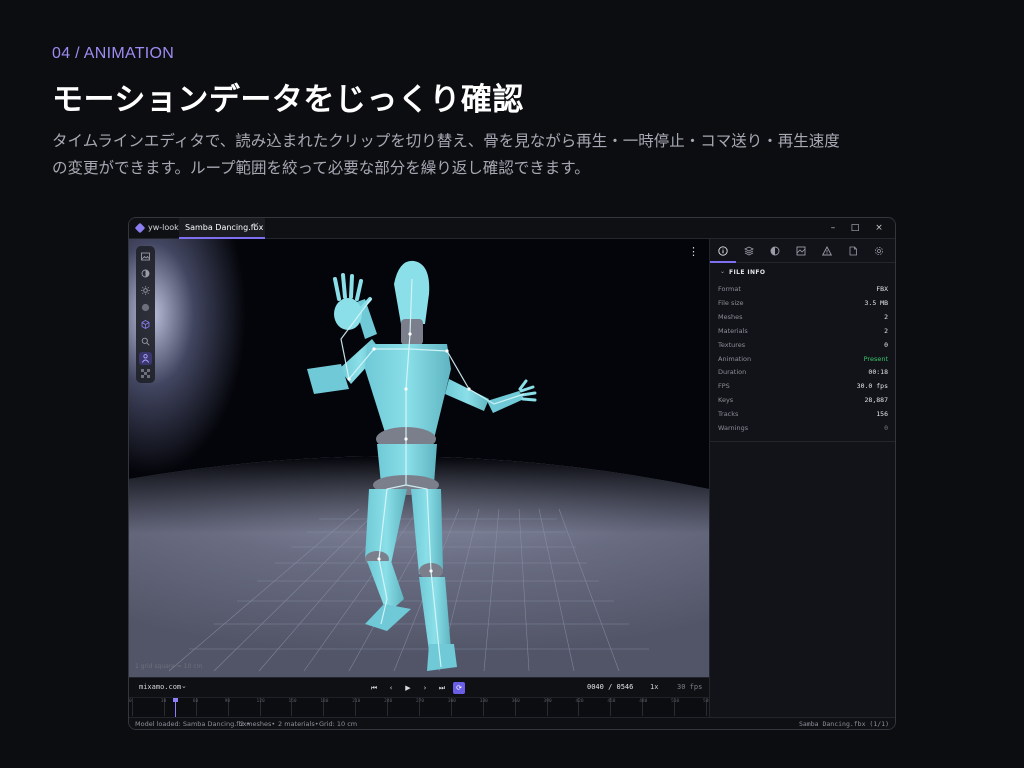 The width and height of the screenshot is (1024, 768). Describe the element at coordinates (140, 228) in the screenshot. I see `app-logo-icon` at that location.